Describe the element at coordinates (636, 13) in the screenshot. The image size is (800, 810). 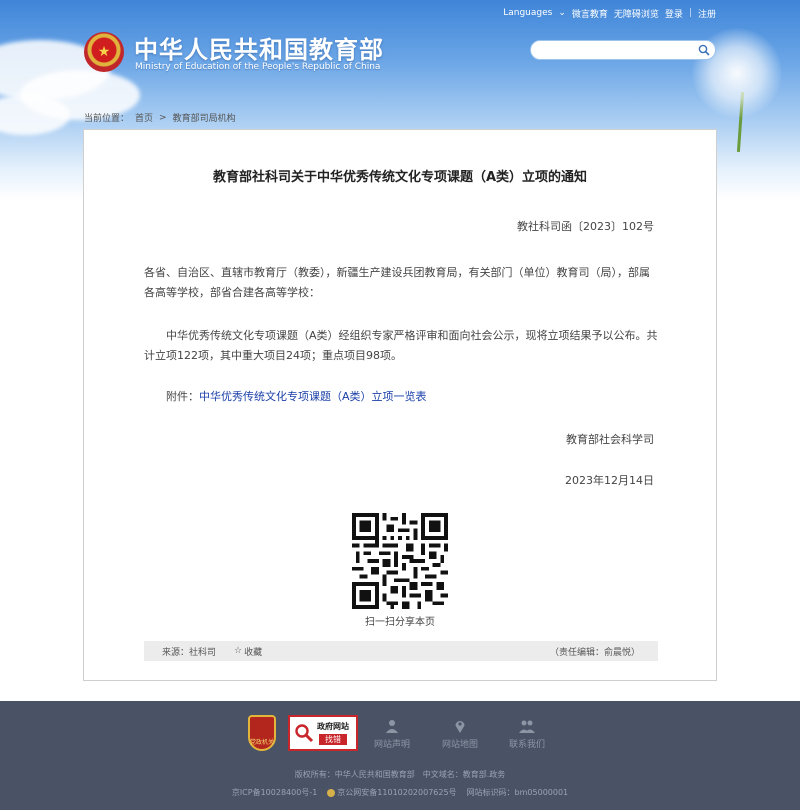
I see `accessibility-link: 无障碍浏览` at that location.